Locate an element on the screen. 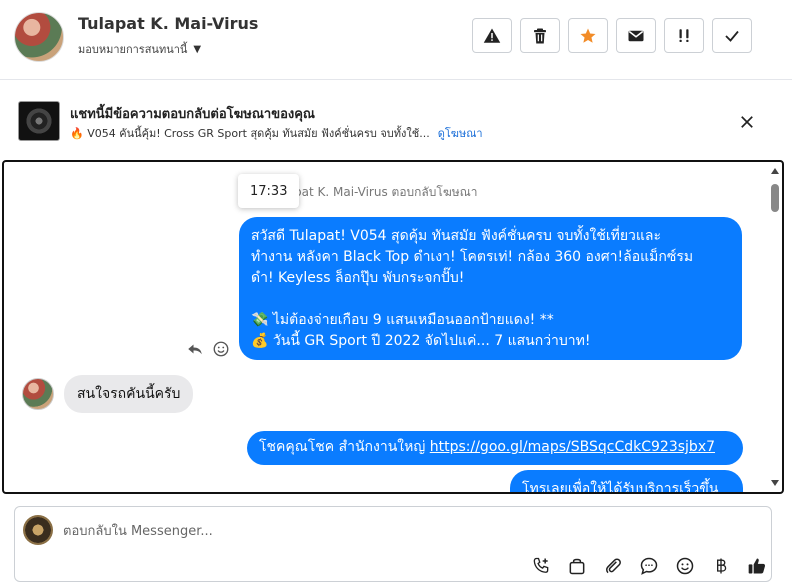 This screenshot has height=586, width=792. smiley-icon is located at coordinates (685, 566).